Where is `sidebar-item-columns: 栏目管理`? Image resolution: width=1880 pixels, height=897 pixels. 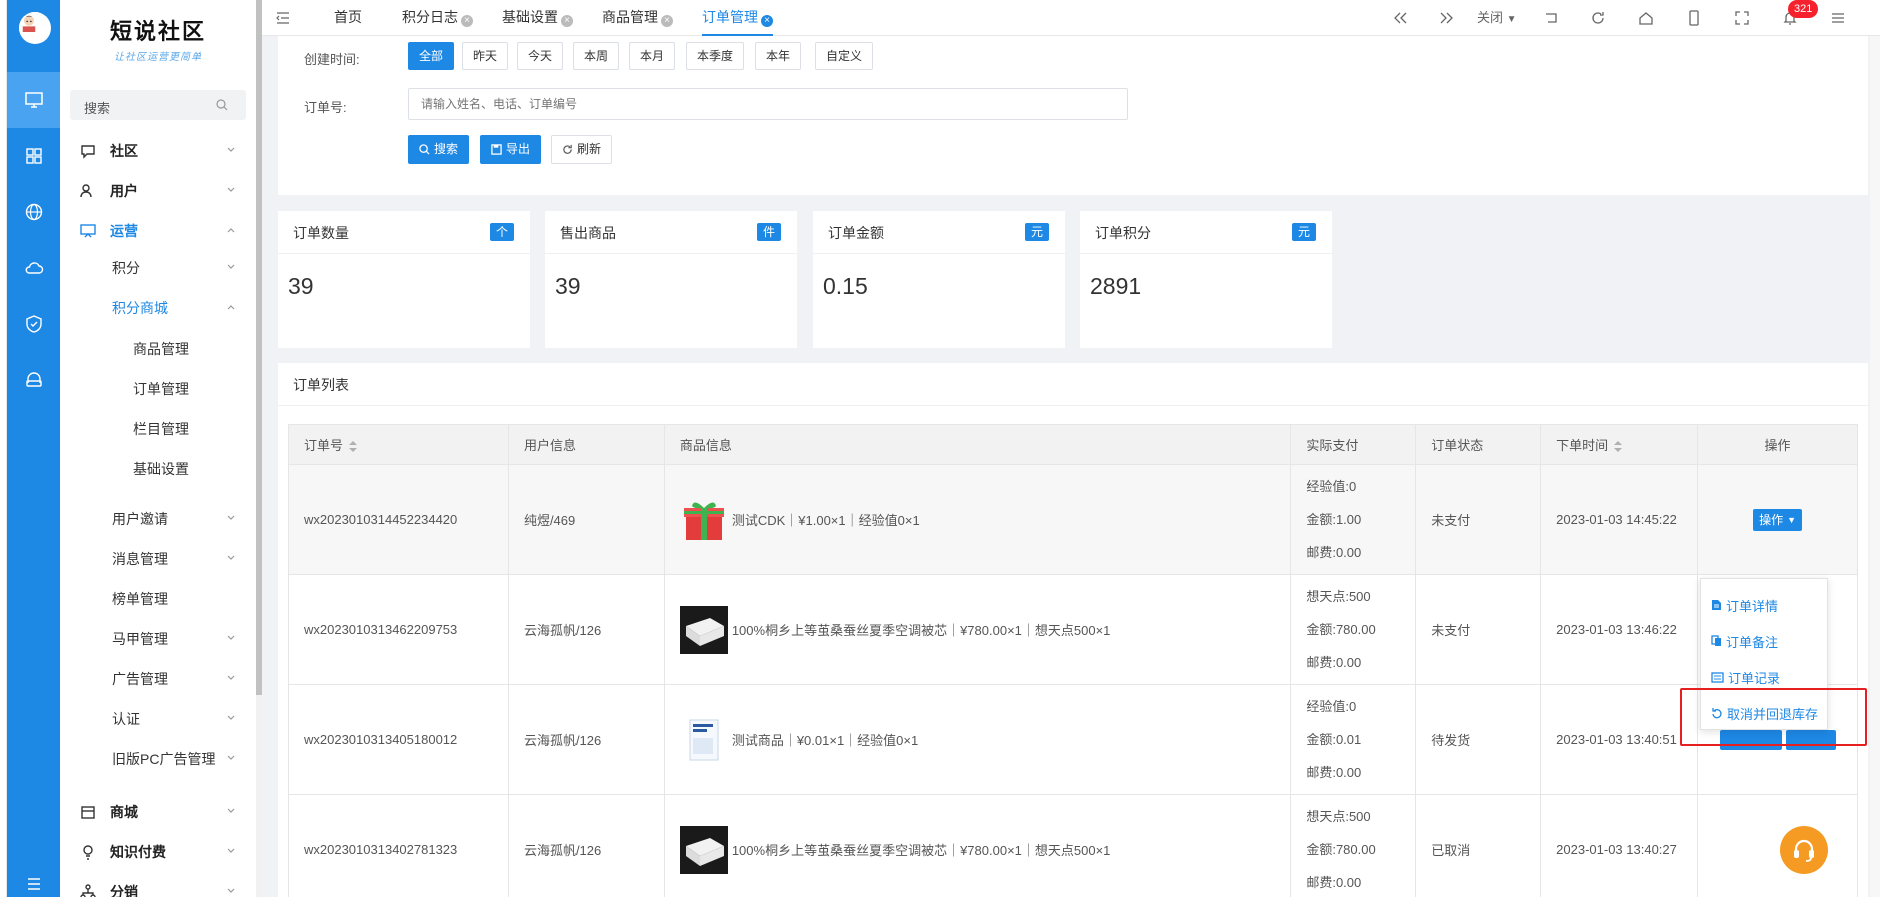
sidebar-item-columns: 栏目管理 is located at coordinates (158, 429).